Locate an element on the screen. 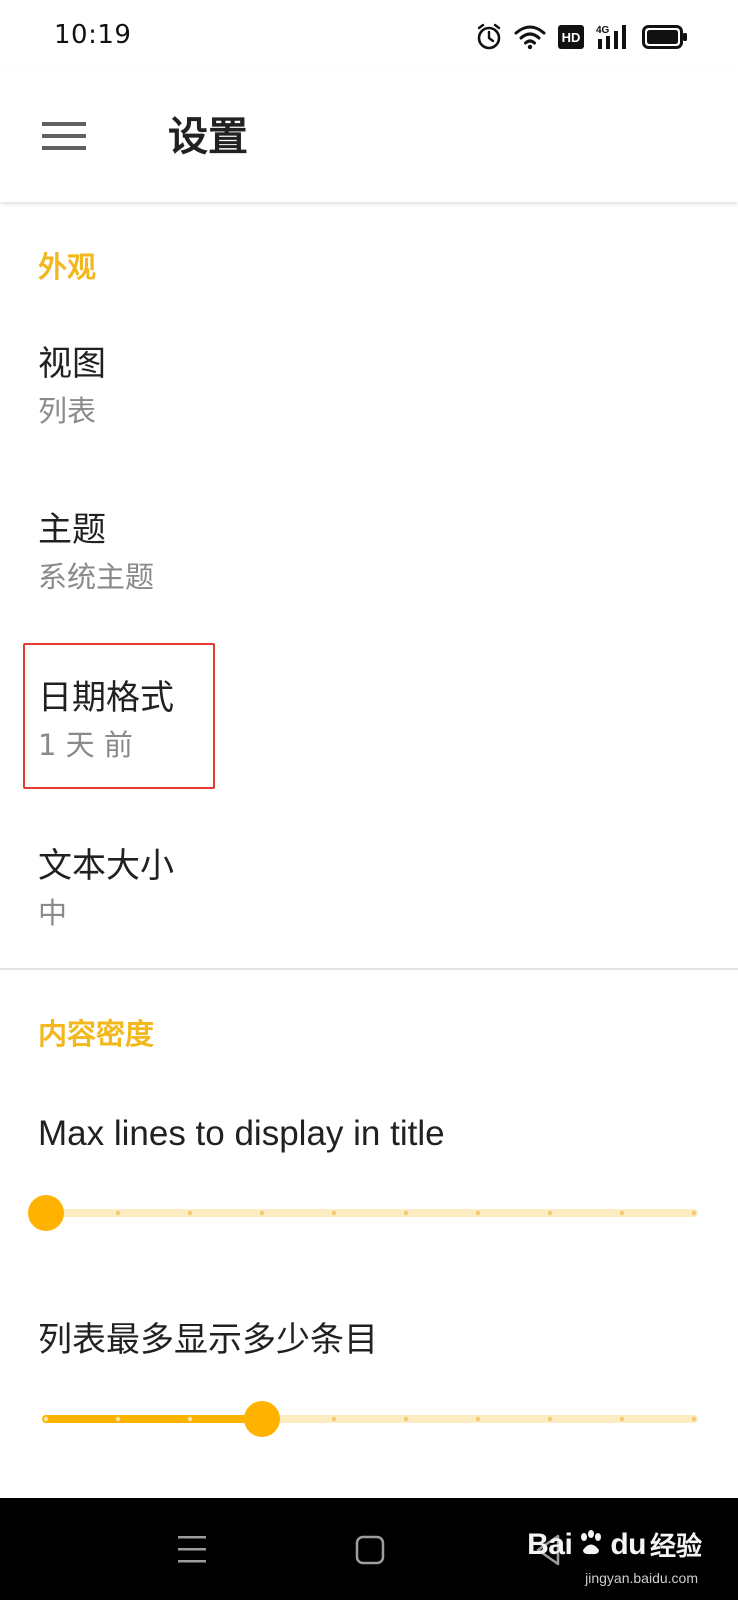  hd-icon: HD is located at coordinates (571, 37).